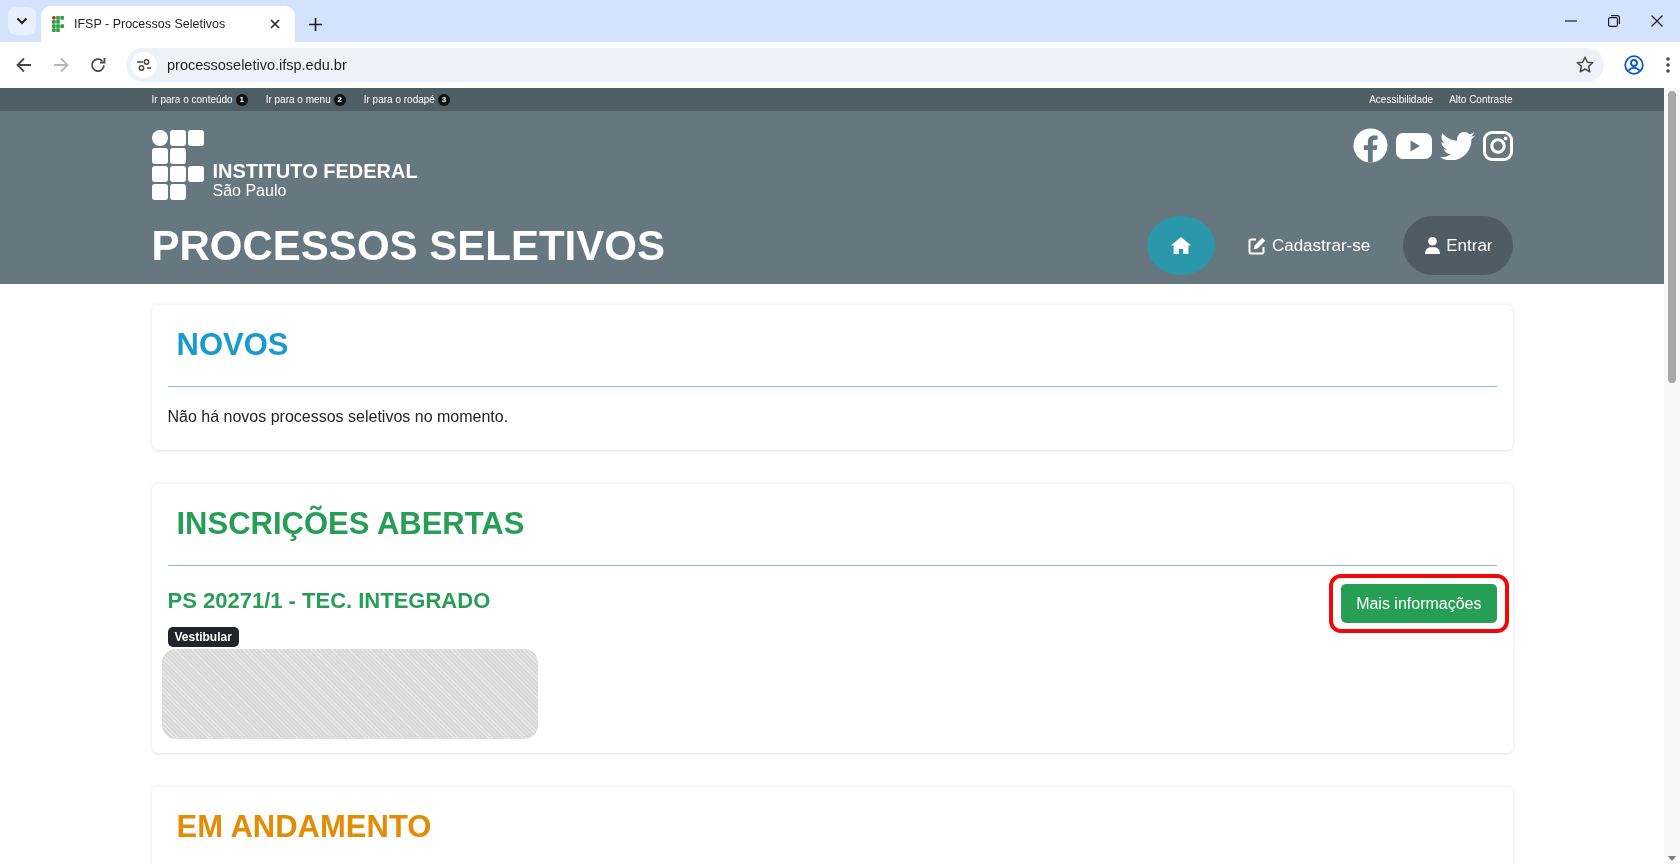 The height and width of the screenshot is (864, 1680). I want to click on tune-icon, so click(144, 65).